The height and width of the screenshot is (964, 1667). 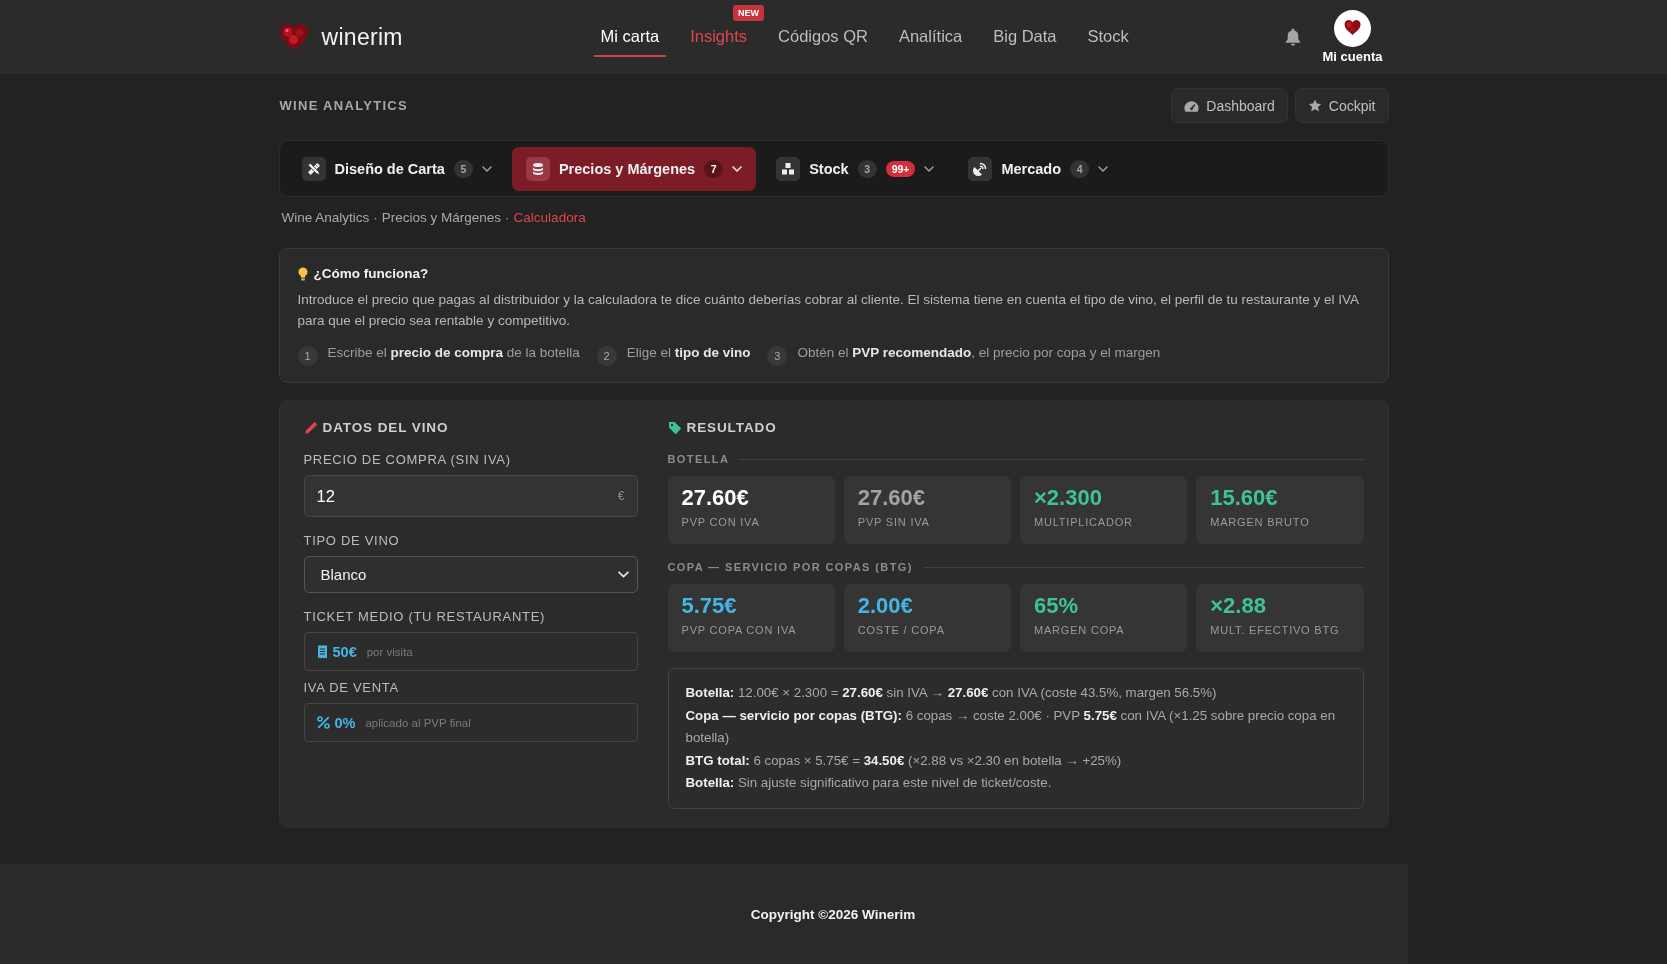 What do you see at coordinates (1244, 498) in the screenshot?
I see `card-value: 15.60€` at bounding box center [1244, 498].